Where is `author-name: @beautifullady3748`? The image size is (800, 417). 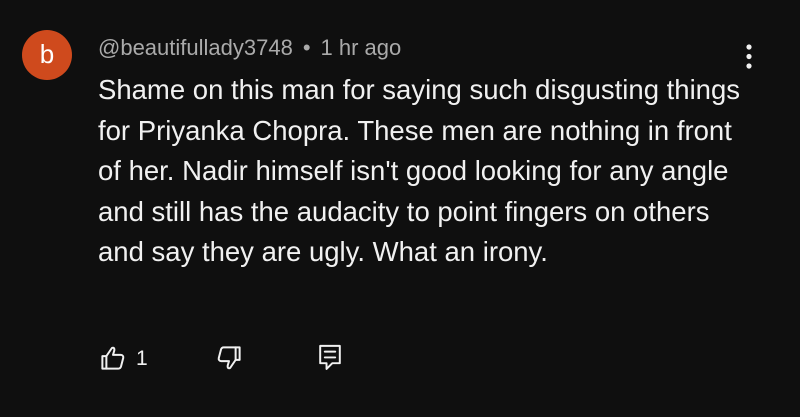 author-name: @beautifullady3748 is located at coordinates (195, 47).